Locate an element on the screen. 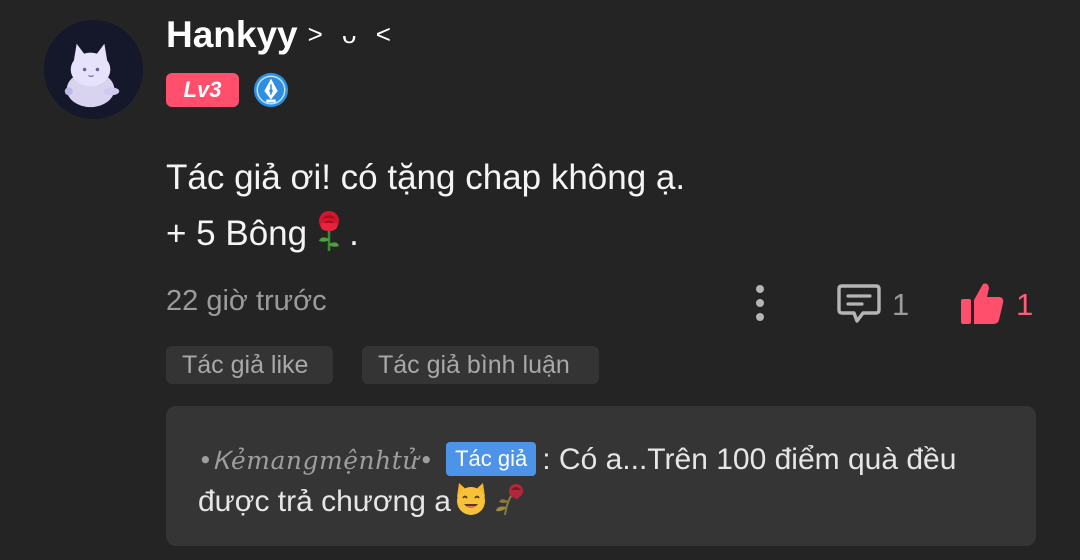  reply-text-1: : Có a...Trên 100 điểm quà đều is located at coordinates (749, 459).